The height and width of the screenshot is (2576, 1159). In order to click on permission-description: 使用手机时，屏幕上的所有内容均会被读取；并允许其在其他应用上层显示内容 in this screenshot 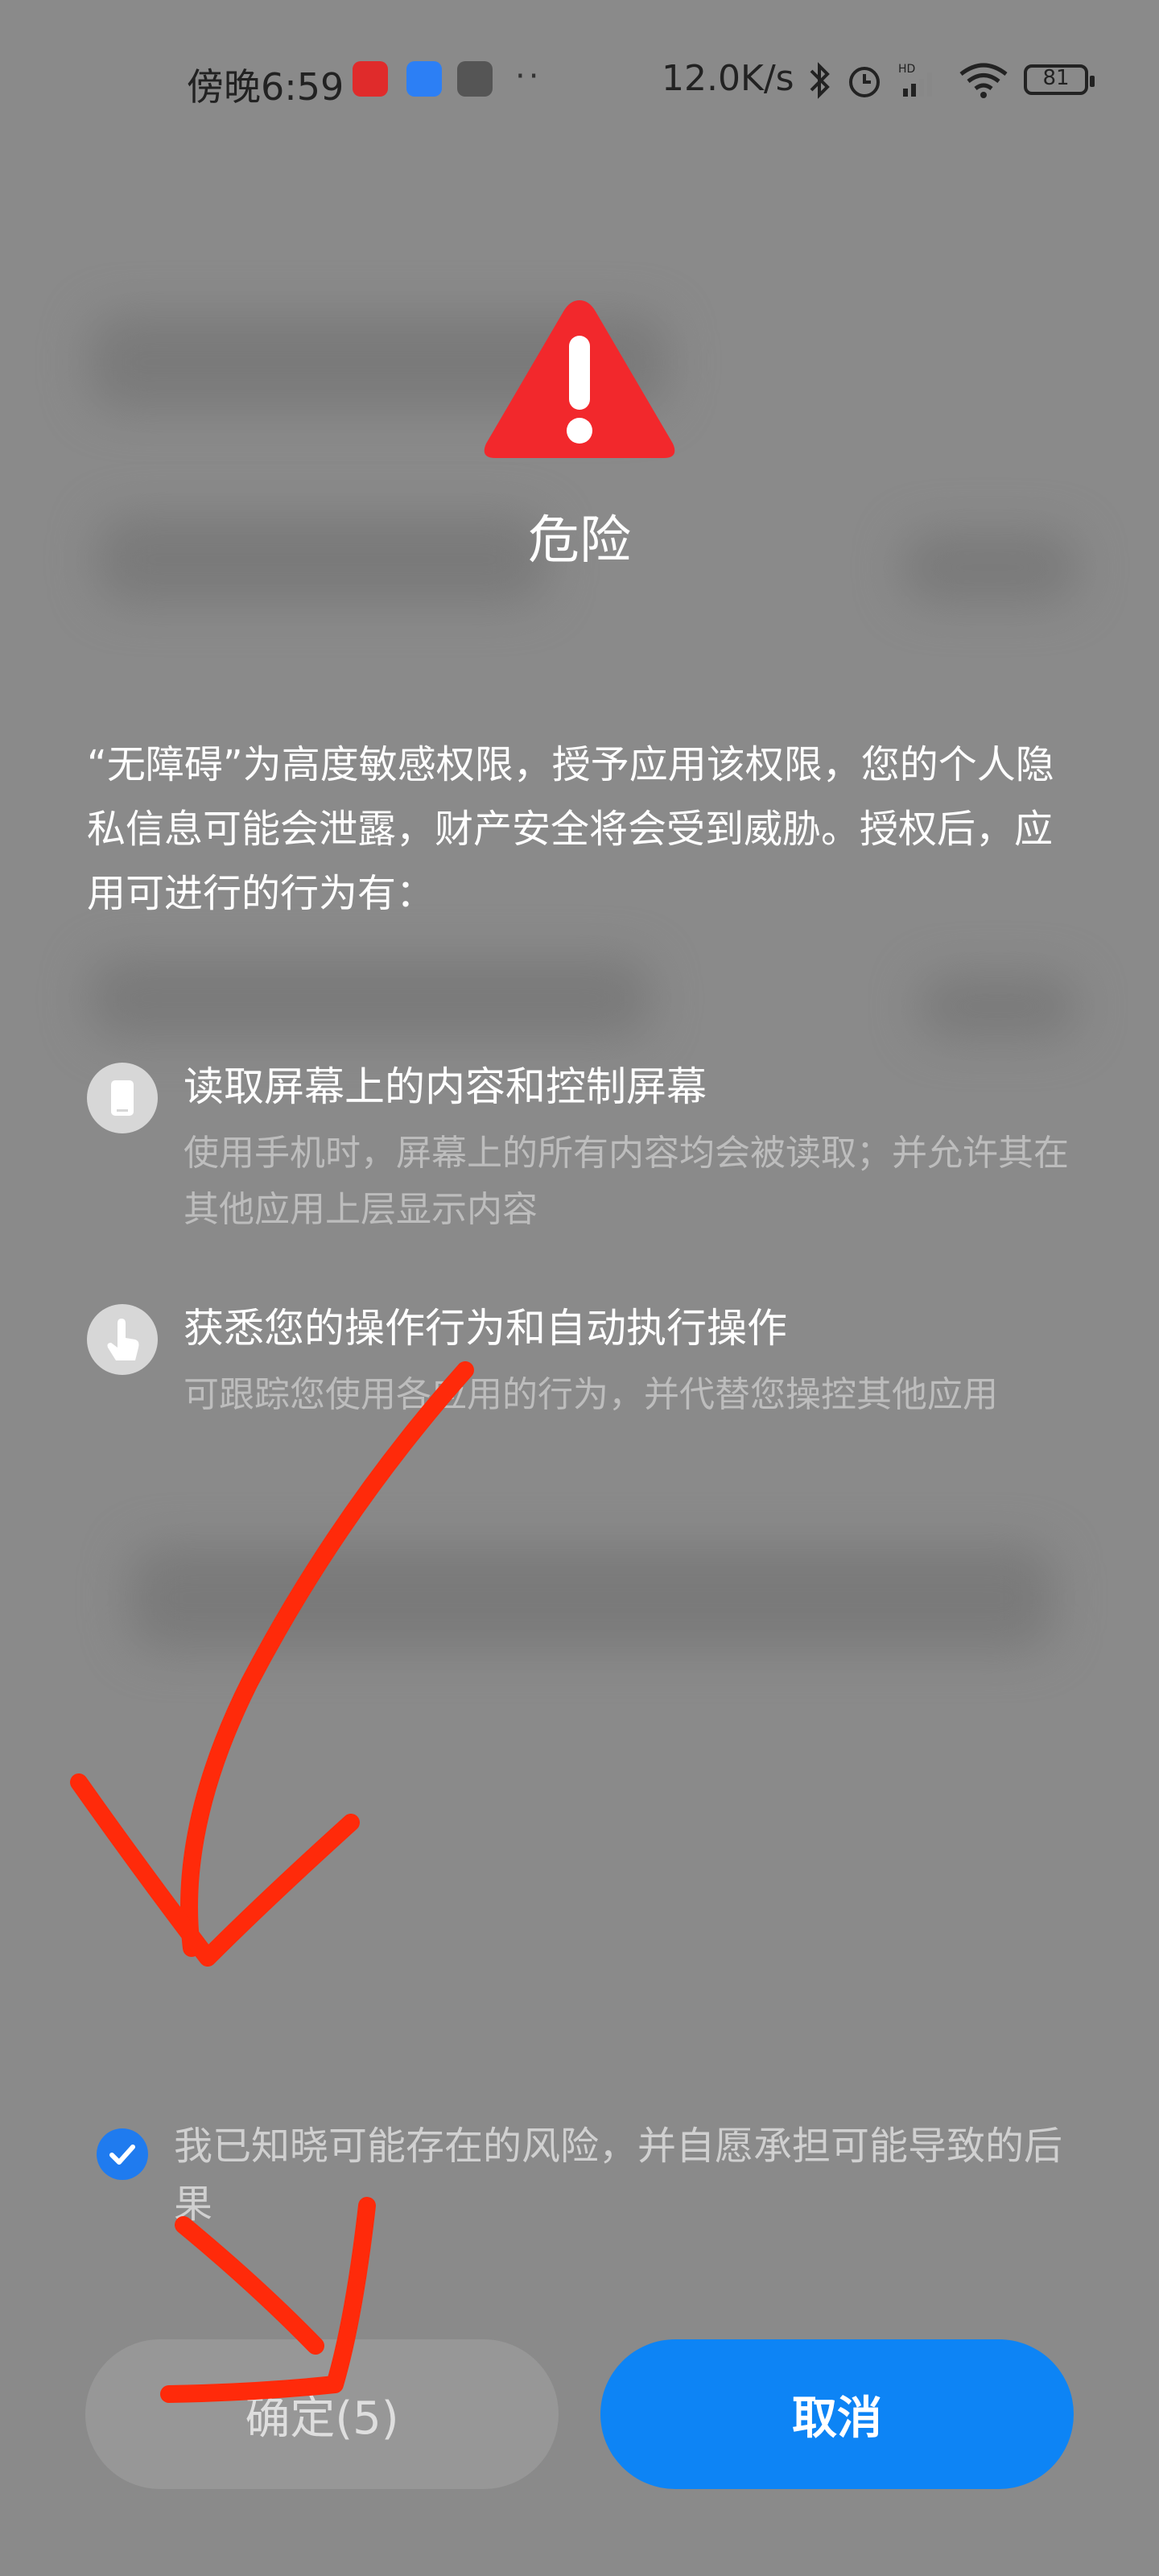, I will do `click(626, 1181)`.